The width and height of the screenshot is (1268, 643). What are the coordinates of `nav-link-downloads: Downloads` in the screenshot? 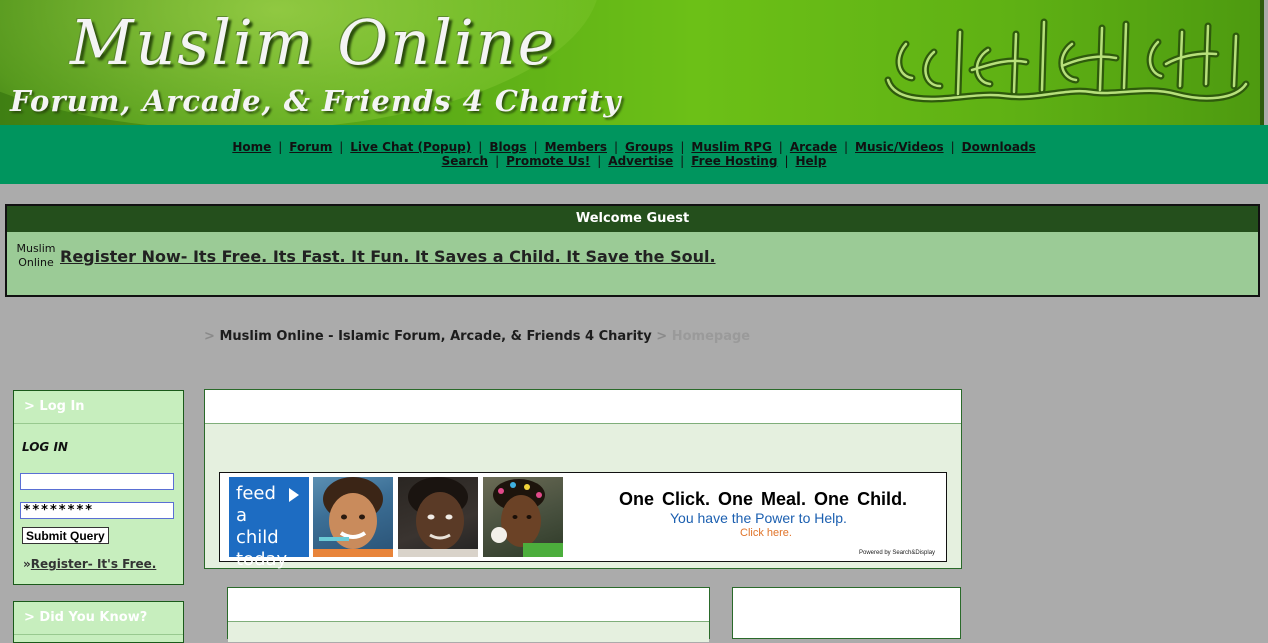 It's located at (999, 147).